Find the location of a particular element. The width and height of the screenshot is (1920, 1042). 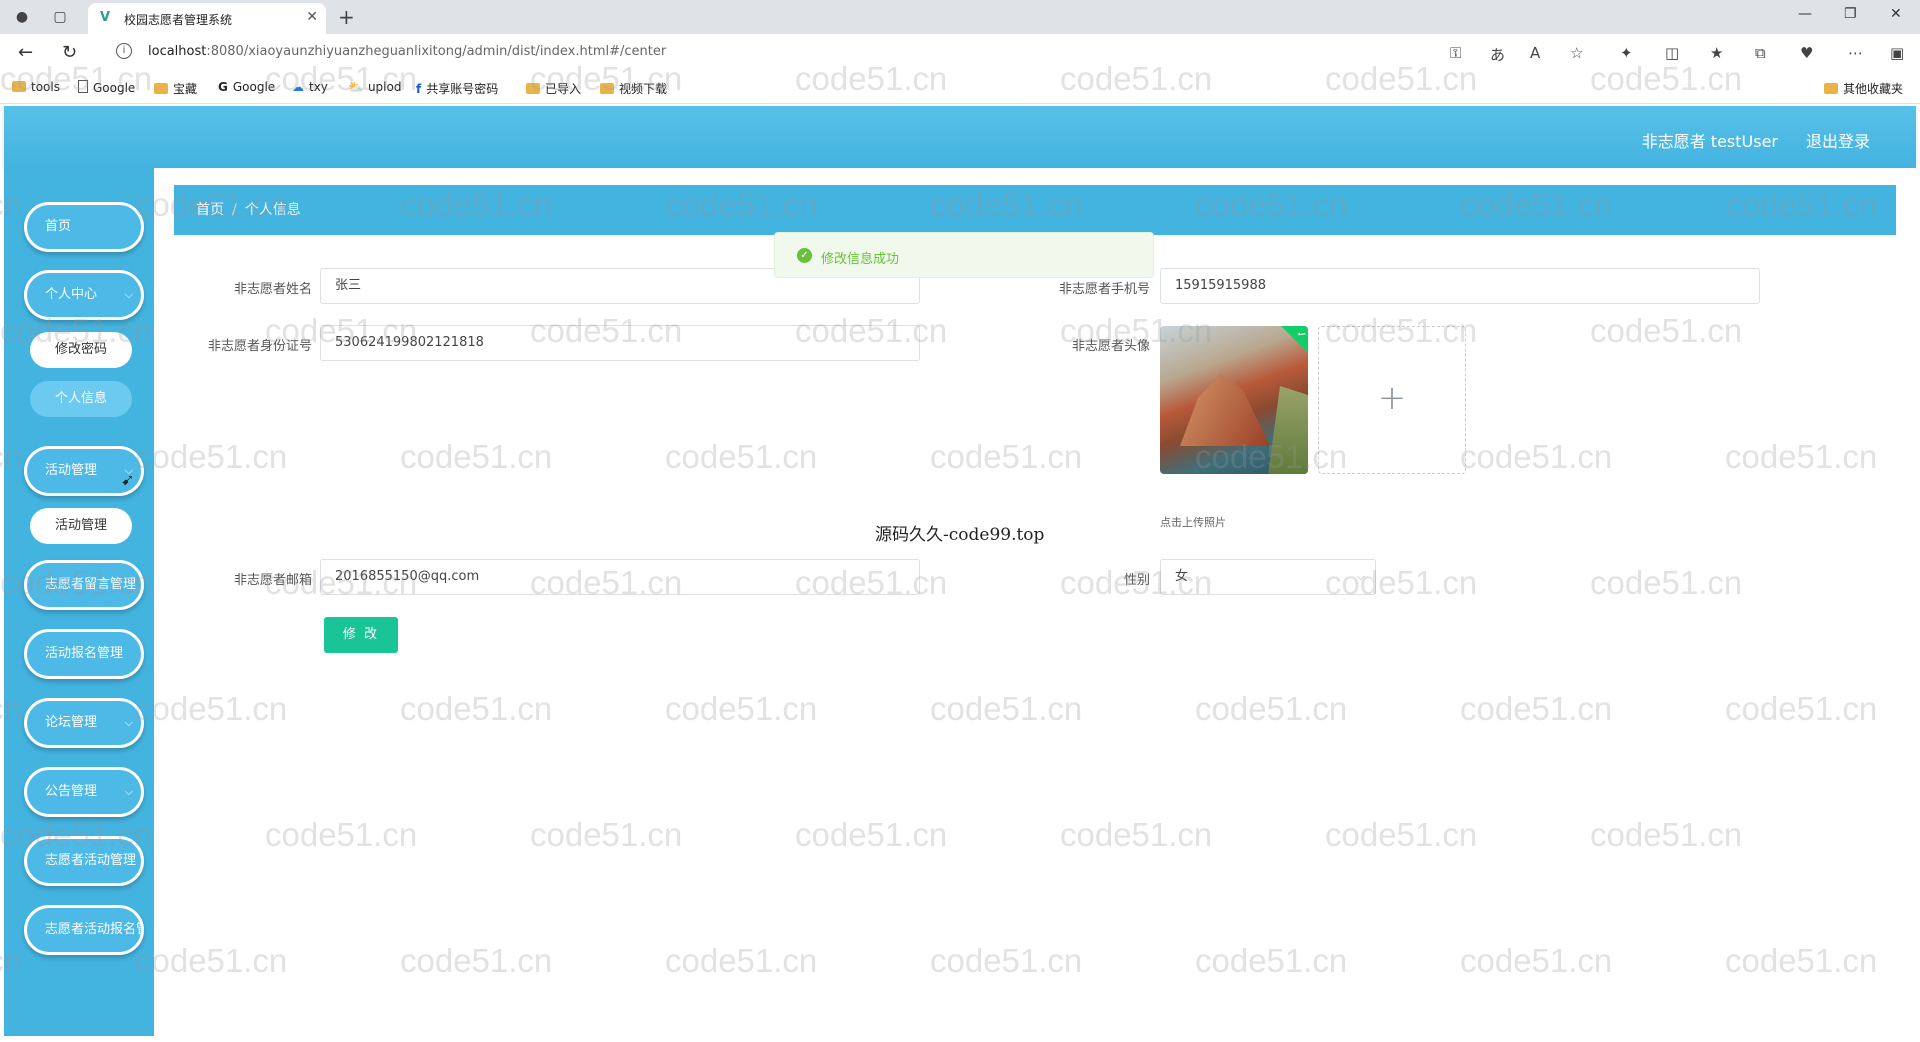

favorite-star-icon: ☆ is located at coordinates (1576, 53).